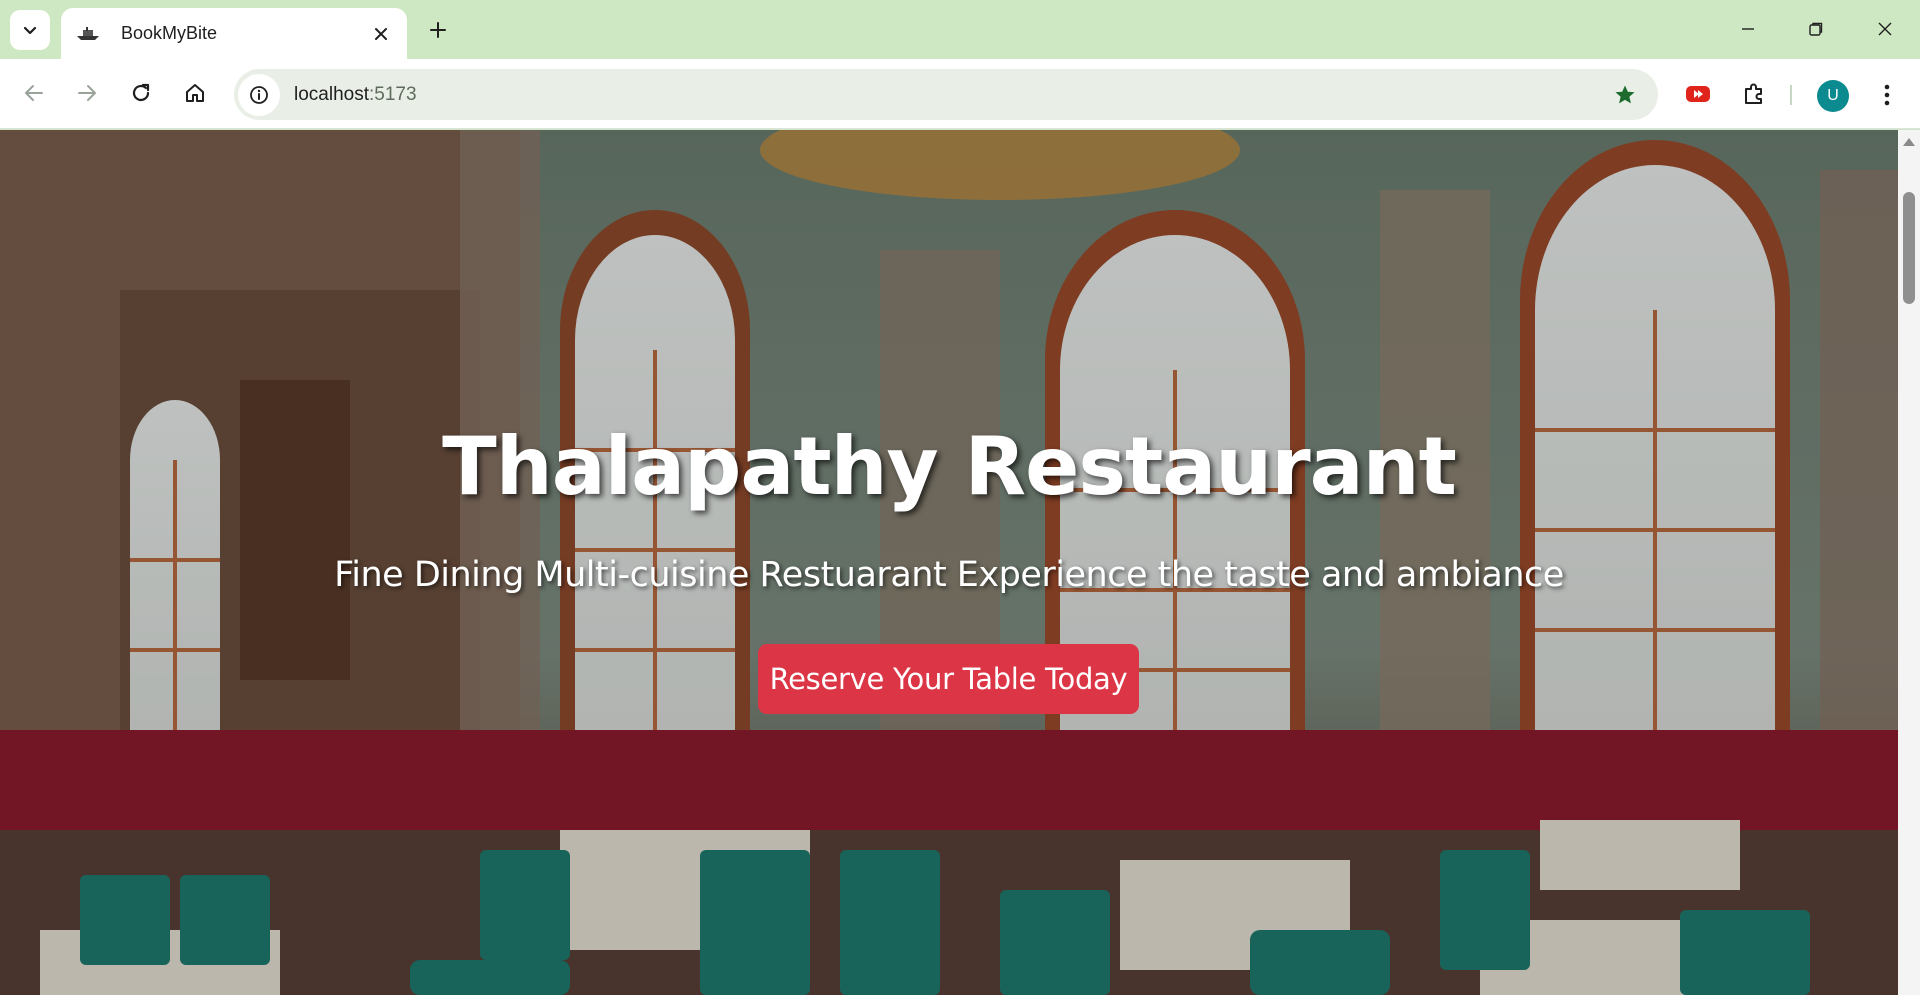 The height and width of the screenshot is (995, 1920). I want to click on url-host: localhost, so click(331, 94).